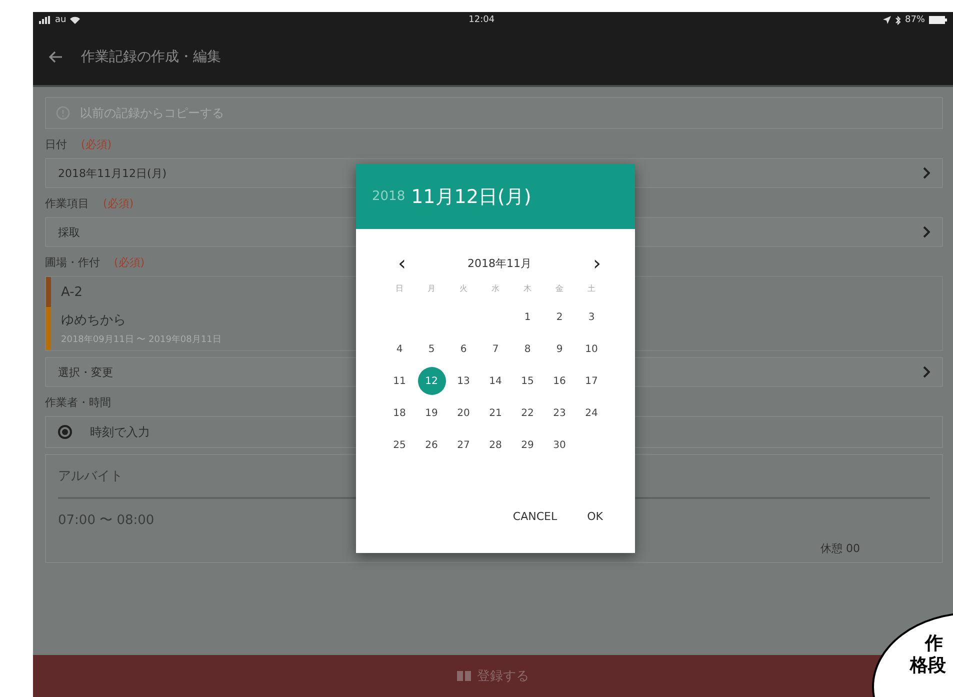 The image size is (953, 697). What do you see at coordinates (527, 289) in the screenshot?
I see `weekday-label: 木` at bounding box center [527, 289].